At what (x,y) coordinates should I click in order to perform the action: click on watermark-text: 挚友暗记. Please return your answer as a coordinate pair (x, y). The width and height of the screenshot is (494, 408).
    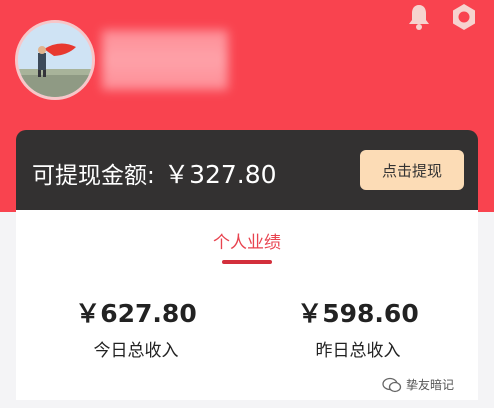
    Looking at the image, I should click on (430, 385).